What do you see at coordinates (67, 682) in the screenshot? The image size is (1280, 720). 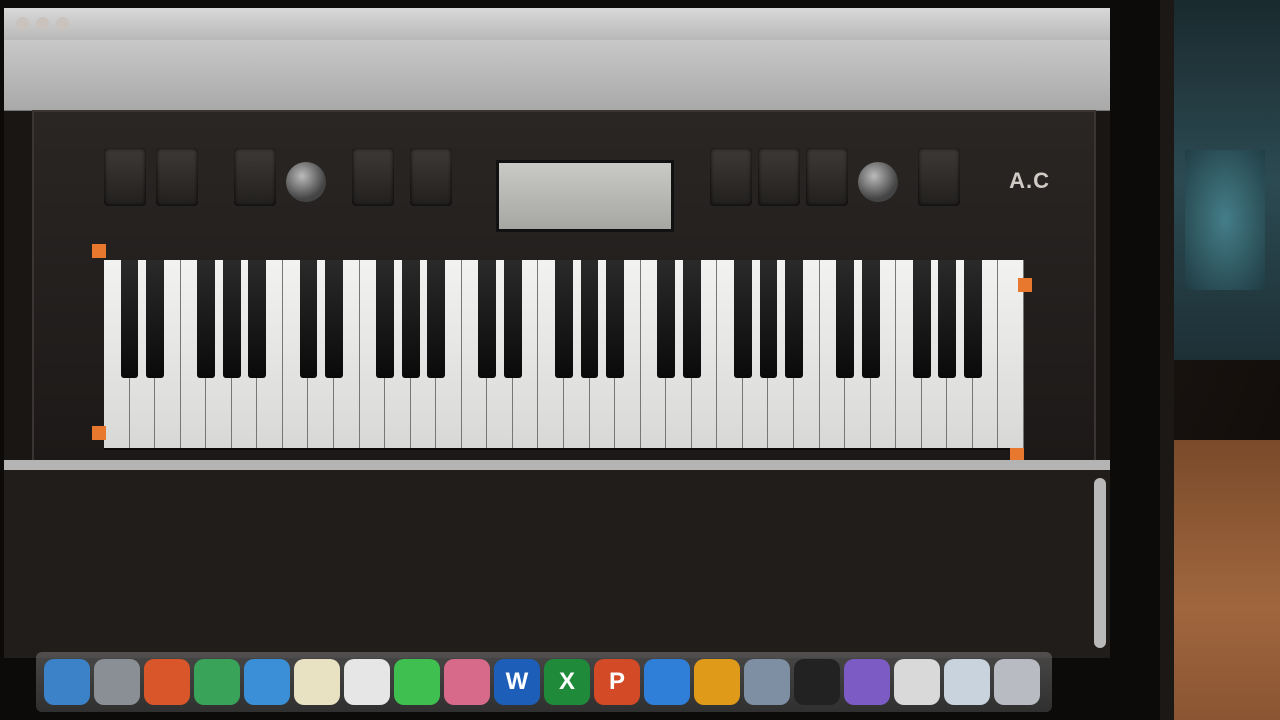 I see `finder-icon` at bounding box center [67, 682].